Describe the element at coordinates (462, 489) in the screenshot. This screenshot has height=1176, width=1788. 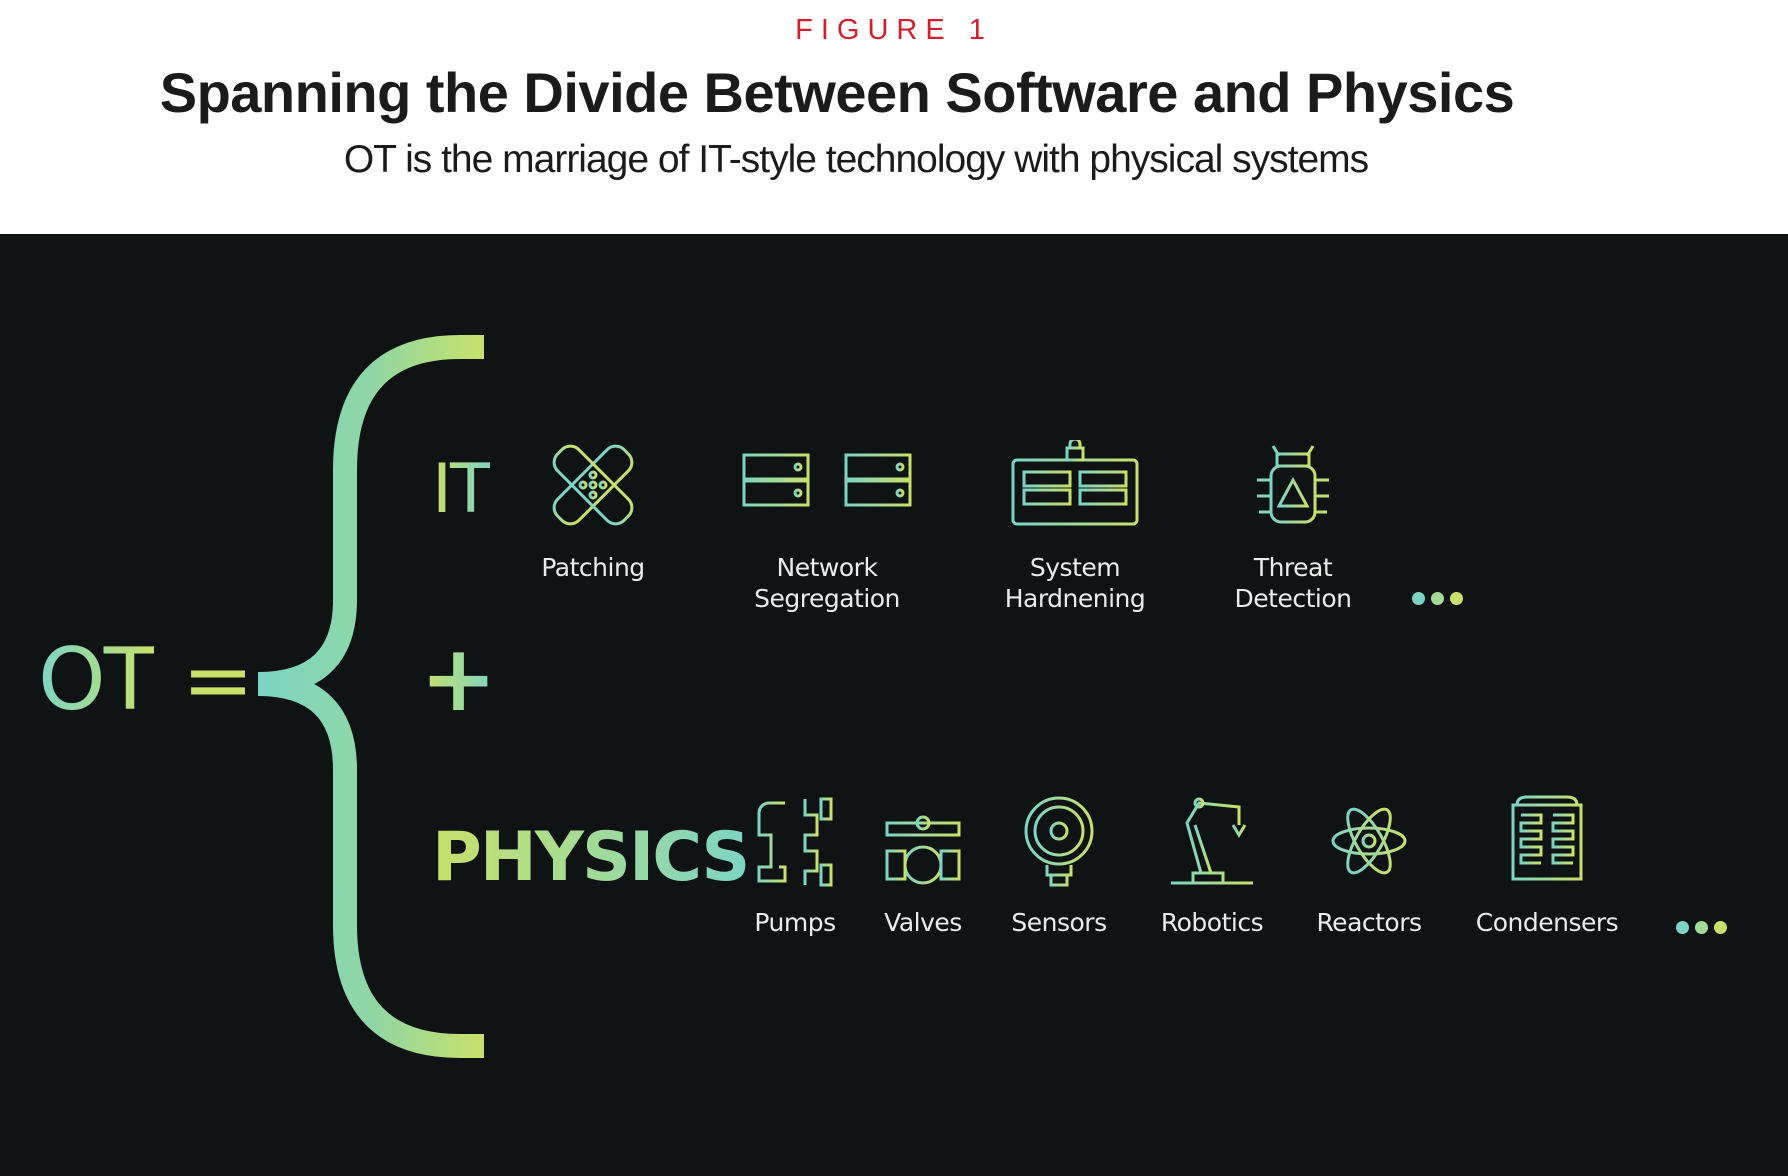
I see `it-label: IT` at that location.